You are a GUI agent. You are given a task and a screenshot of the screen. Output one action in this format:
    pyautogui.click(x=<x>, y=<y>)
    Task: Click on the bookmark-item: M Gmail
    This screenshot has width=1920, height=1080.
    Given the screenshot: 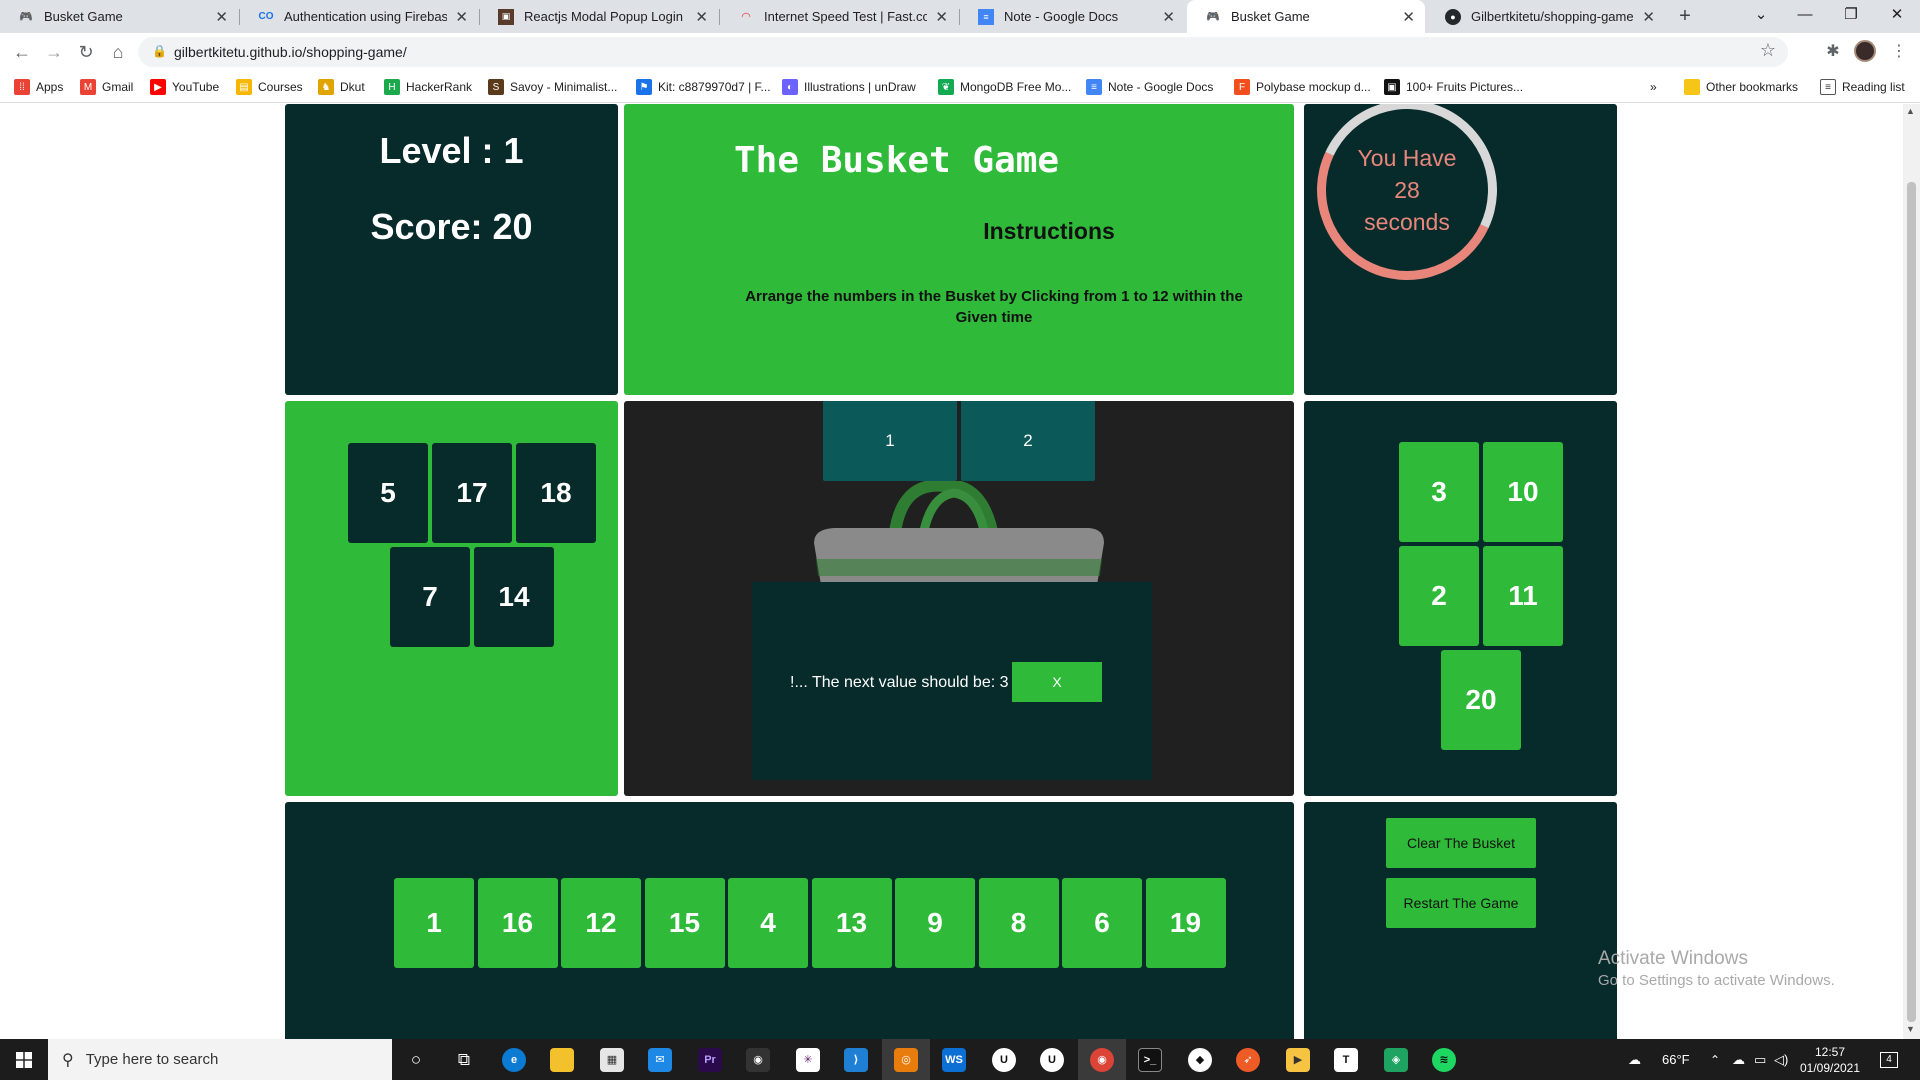 What is the action you would take?
    pyautogui.click(x=106, y=87)
    